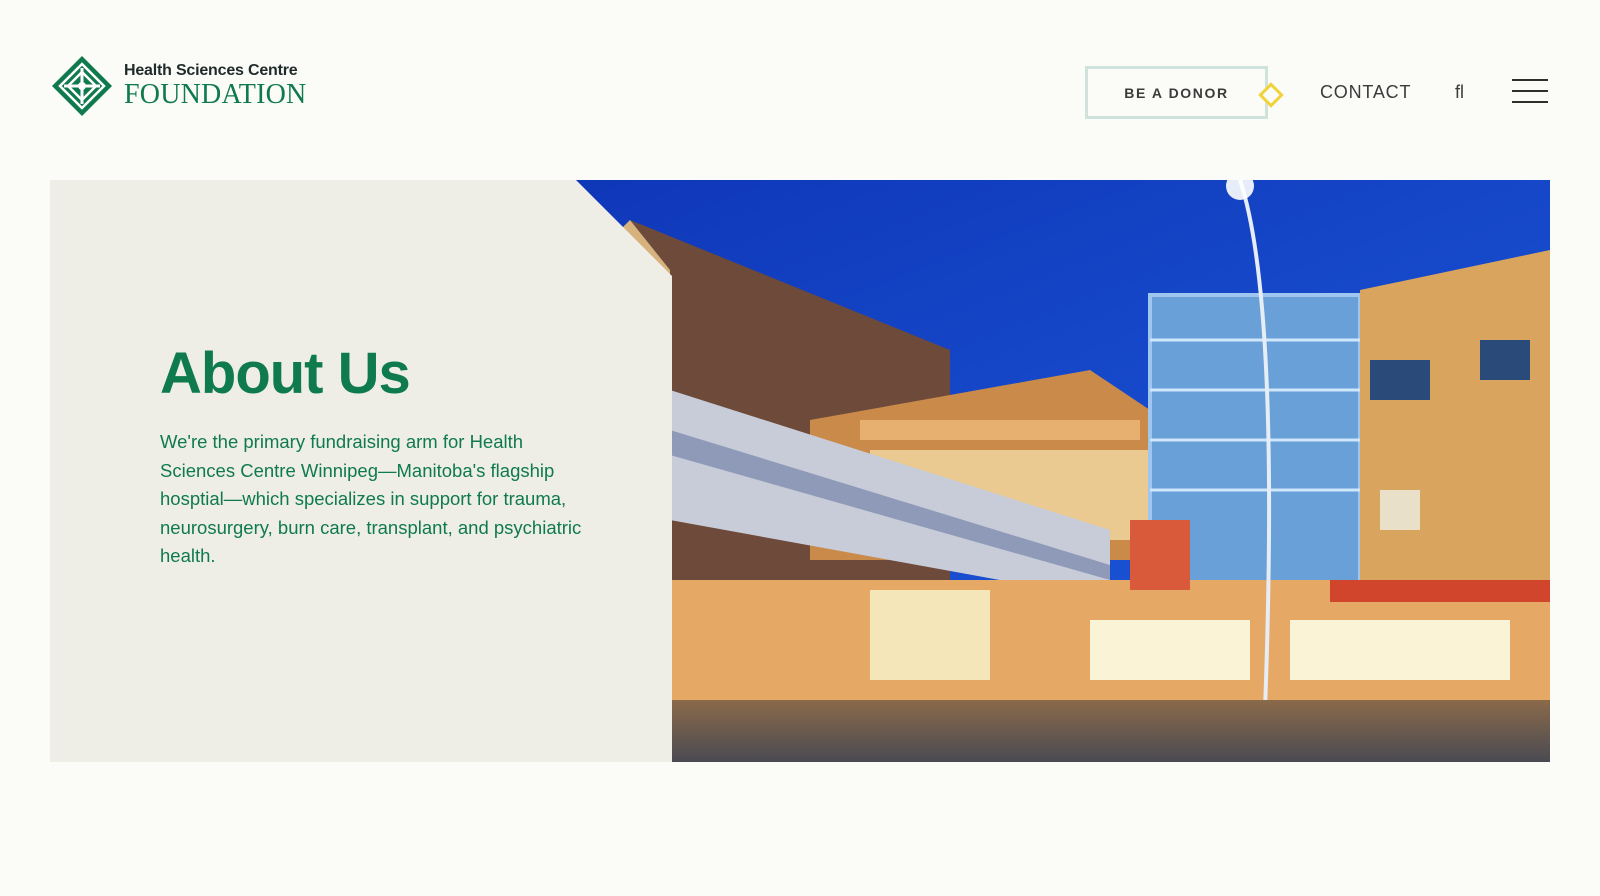  What do you see at coordinates (1176, 92) in the screenshot?
I see `be-a-donor-button: BE A DONOR` at bounding box center [1176, 92].